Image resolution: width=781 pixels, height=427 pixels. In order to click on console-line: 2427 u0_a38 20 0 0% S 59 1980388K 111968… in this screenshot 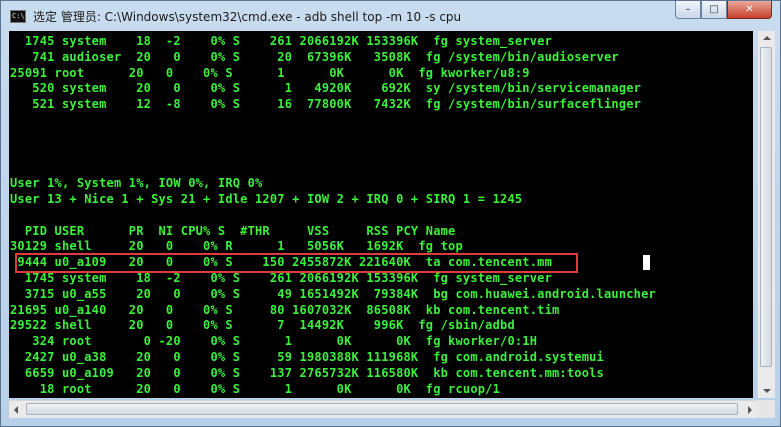, I will do `click(307, 357)`.